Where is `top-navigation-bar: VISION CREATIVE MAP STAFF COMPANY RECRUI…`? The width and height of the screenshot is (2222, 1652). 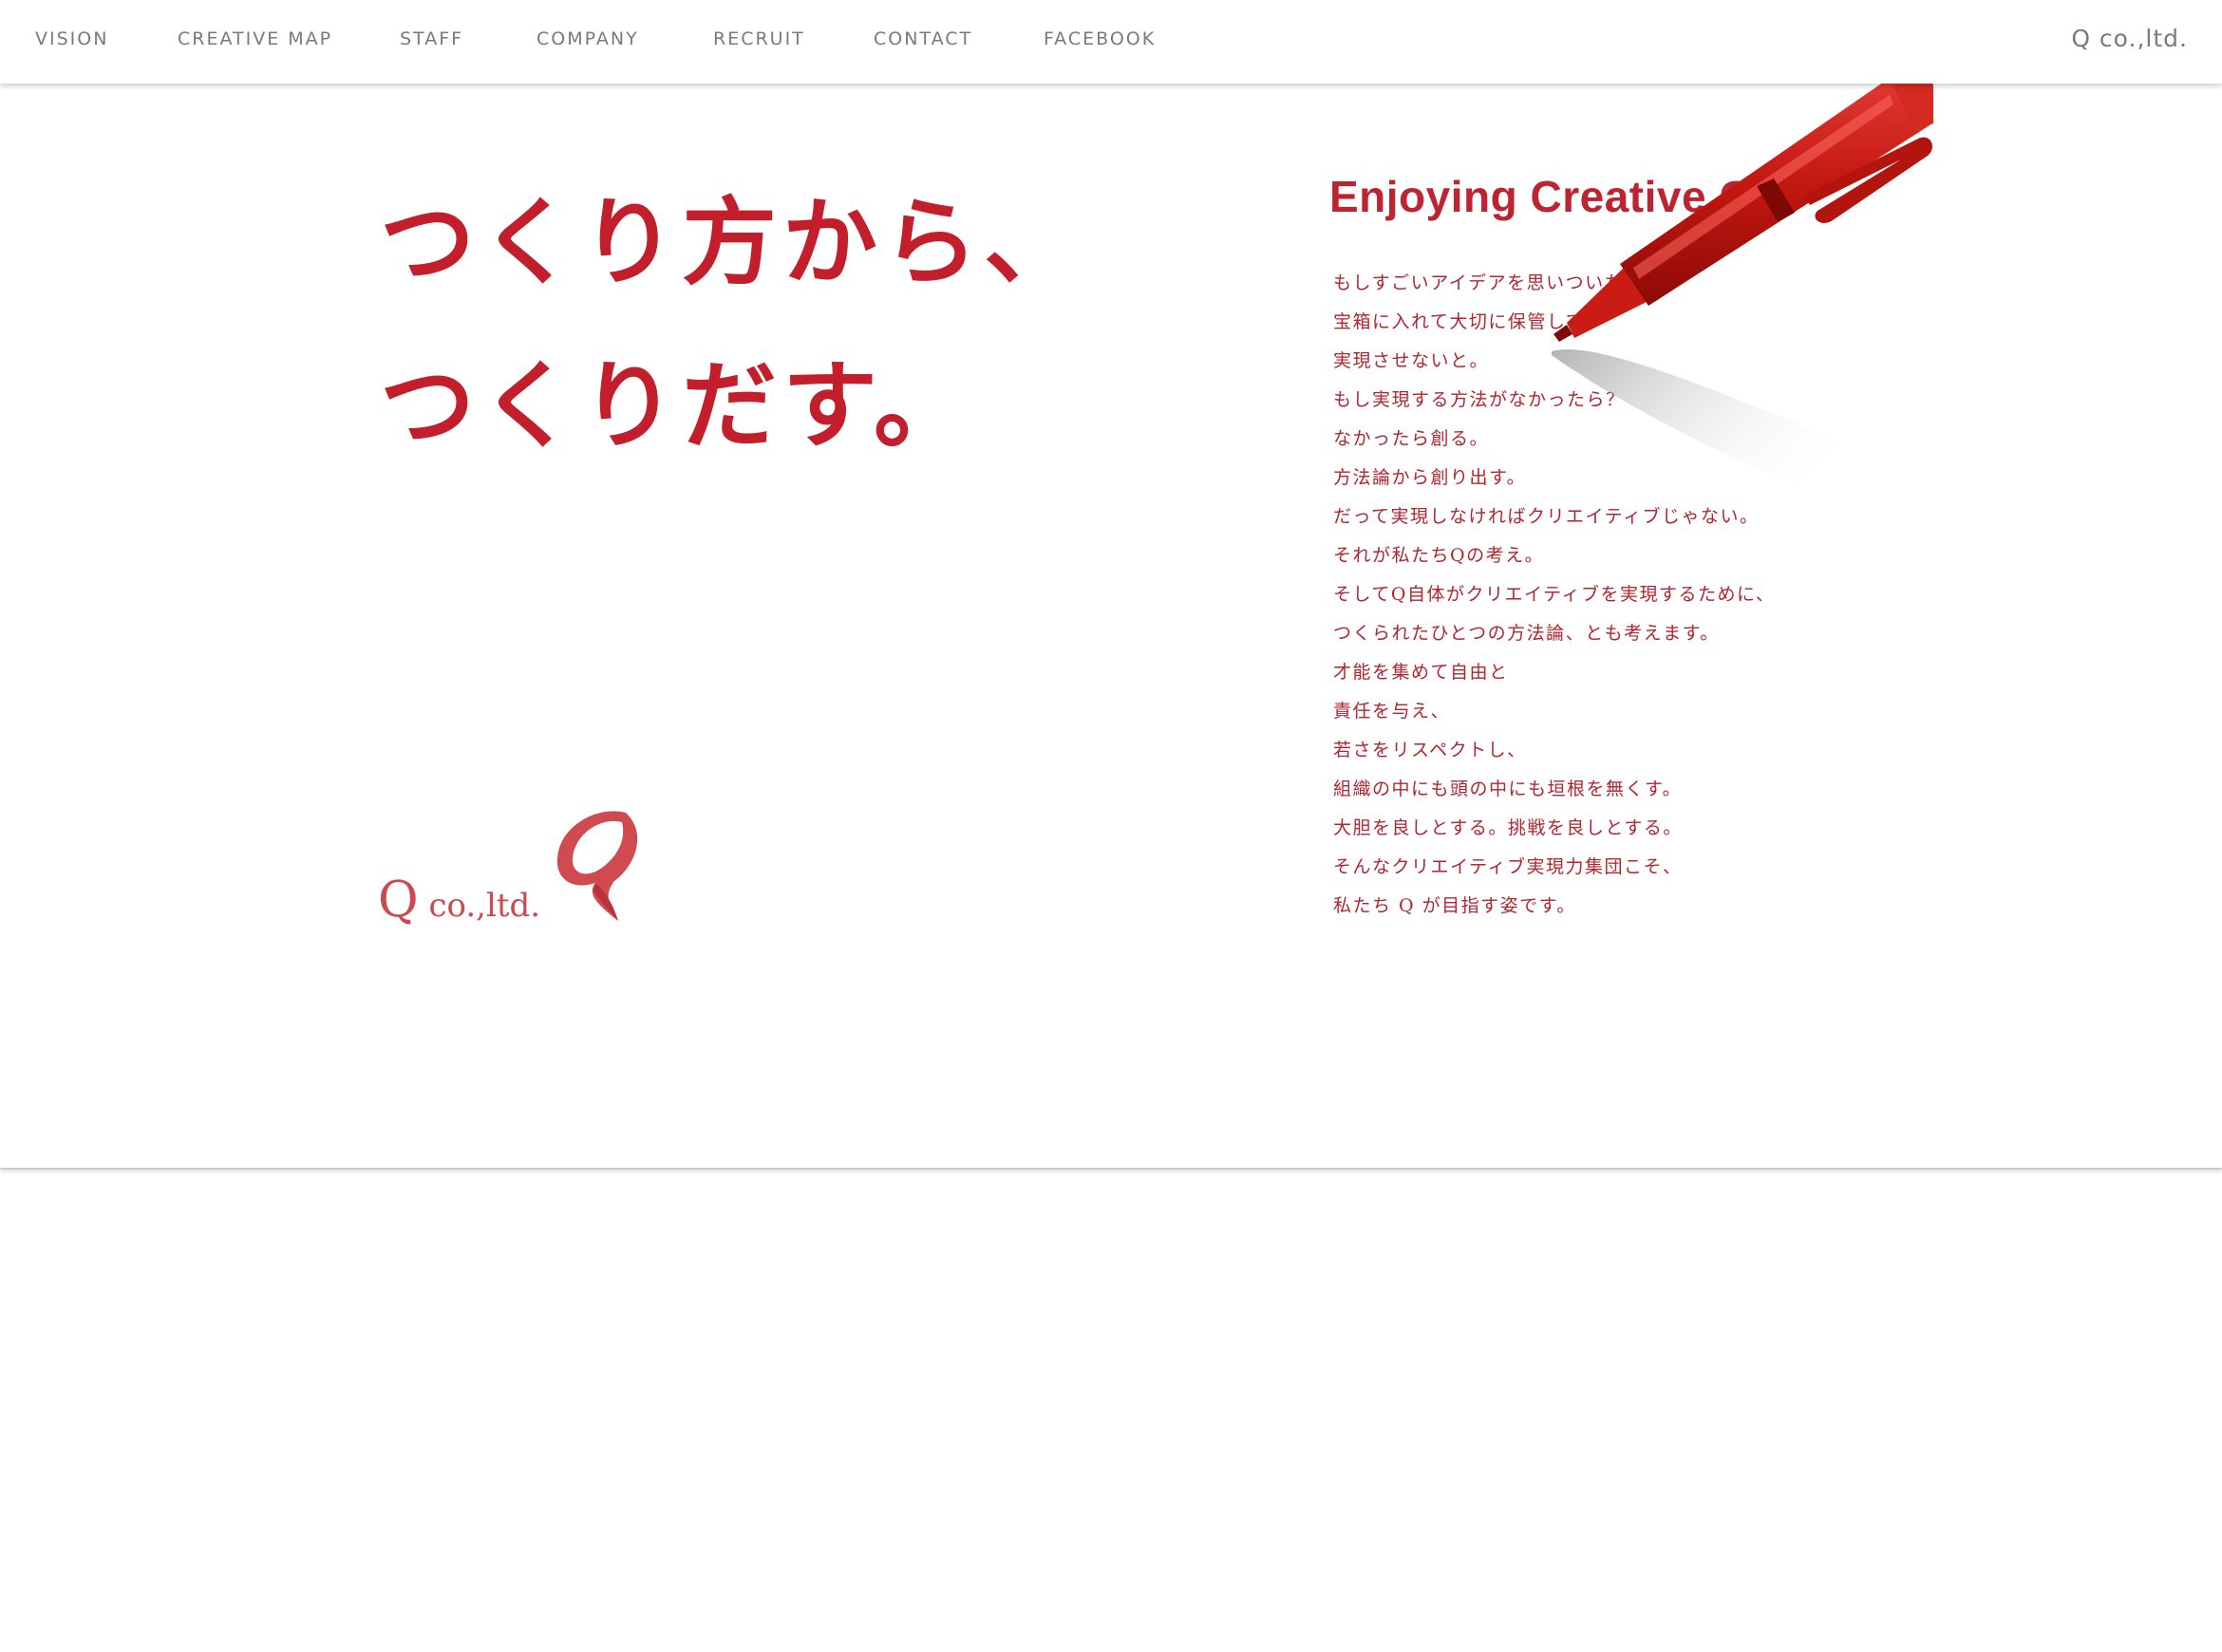 top-navigation-bar: VISION CREATIVE MAP STAFF COMPANY RECRUI… is located at coordinates (1111, 42).